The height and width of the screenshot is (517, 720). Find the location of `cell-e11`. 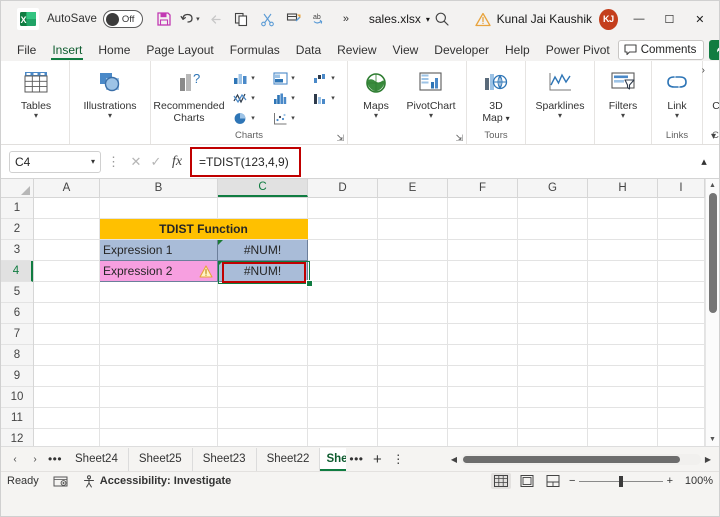

cell-e11 is located at coordinates (413, 418).